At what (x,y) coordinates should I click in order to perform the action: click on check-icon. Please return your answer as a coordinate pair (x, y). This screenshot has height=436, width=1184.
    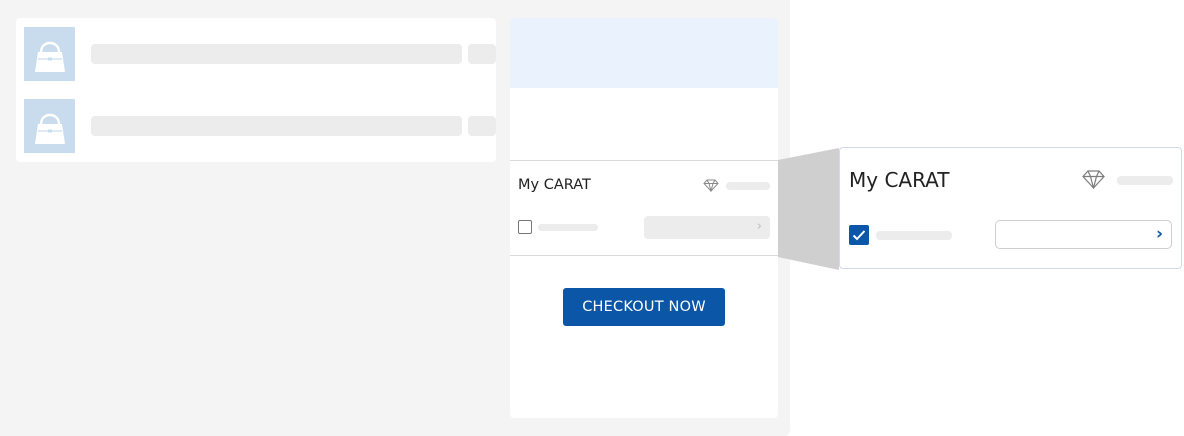
    Looking at the image, I should click on (859, 235).